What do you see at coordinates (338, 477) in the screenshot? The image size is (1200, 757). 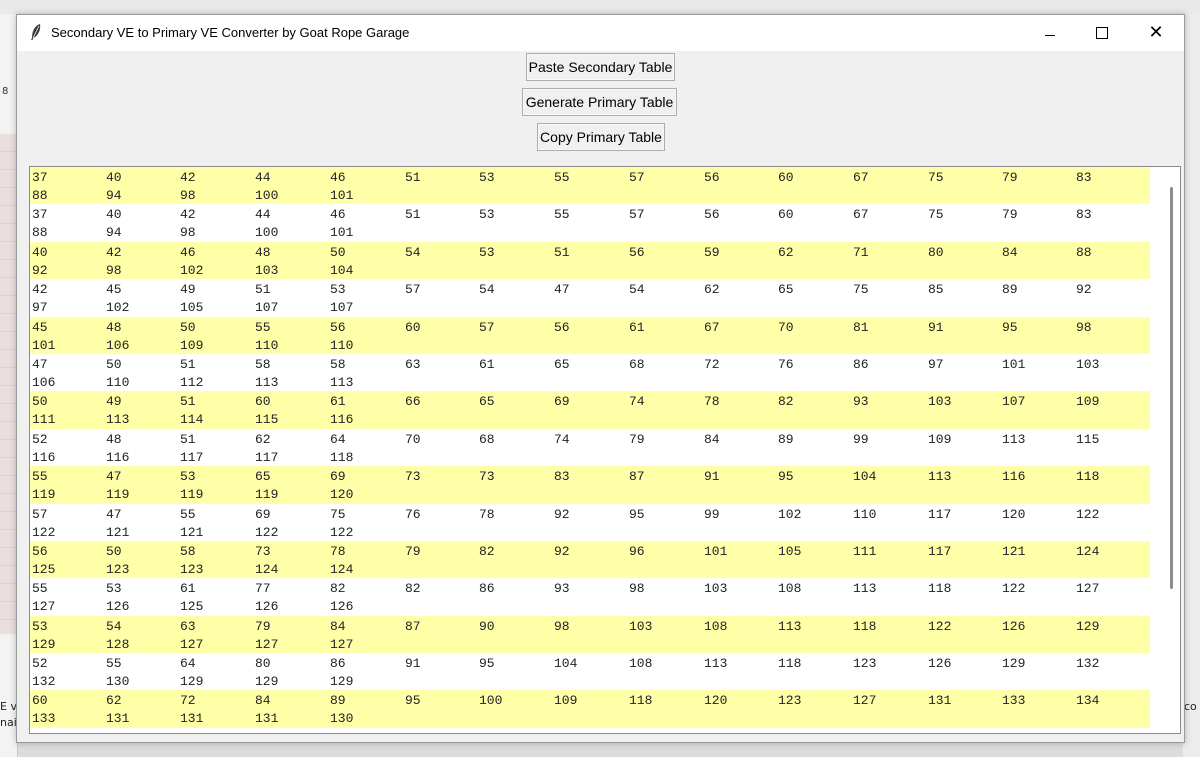 I see `table-cell: 69` at bounding box center [338, 477].